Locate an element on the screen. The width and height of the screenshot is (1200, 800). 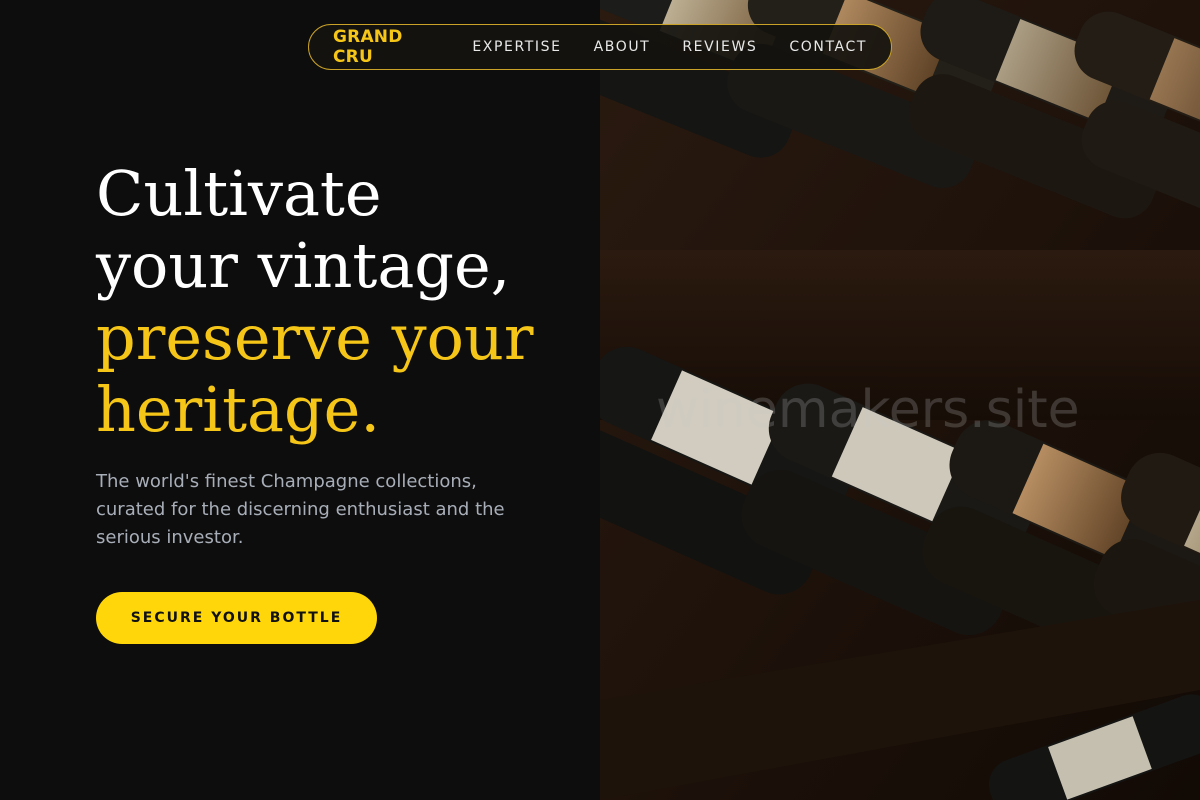
headline-line-2: your vintage, is located at coordinates (303, 265).